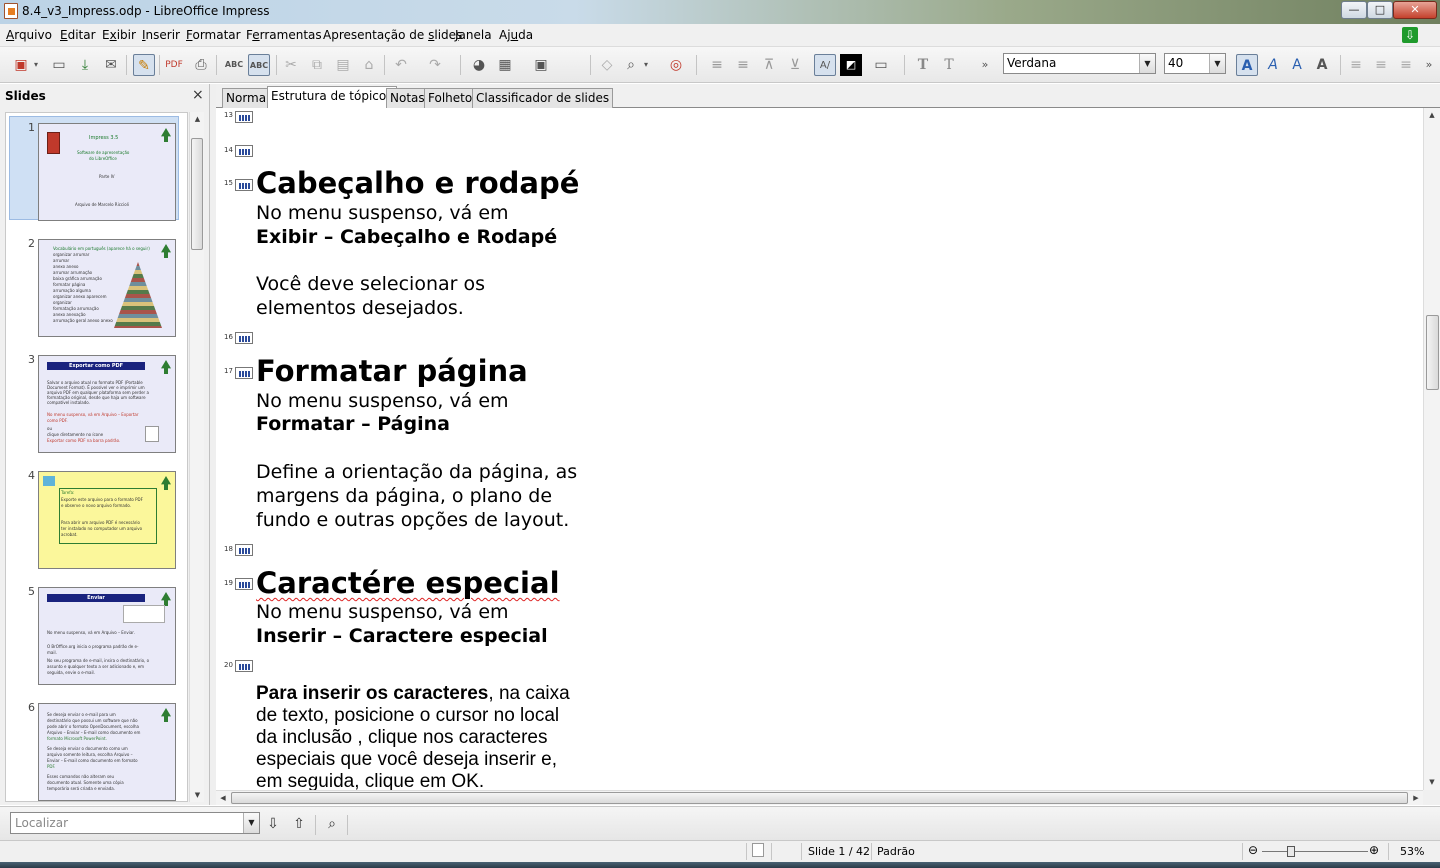 This screenshot has width=1440, height=868. What do you see at coordinates (949, 65) in the screenshot?
I see `vertical-text-icon: T` at bounding box center [949, 65].